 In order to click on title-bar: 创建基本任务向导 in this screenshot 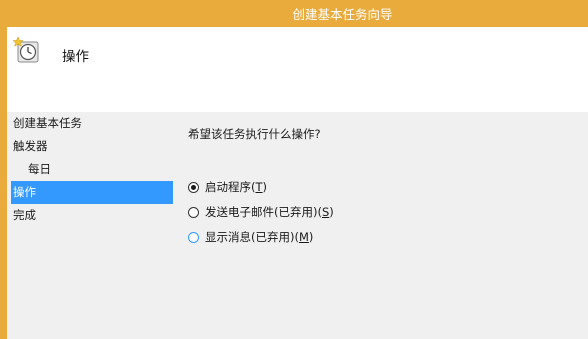, I will do `click(297, 13)`.